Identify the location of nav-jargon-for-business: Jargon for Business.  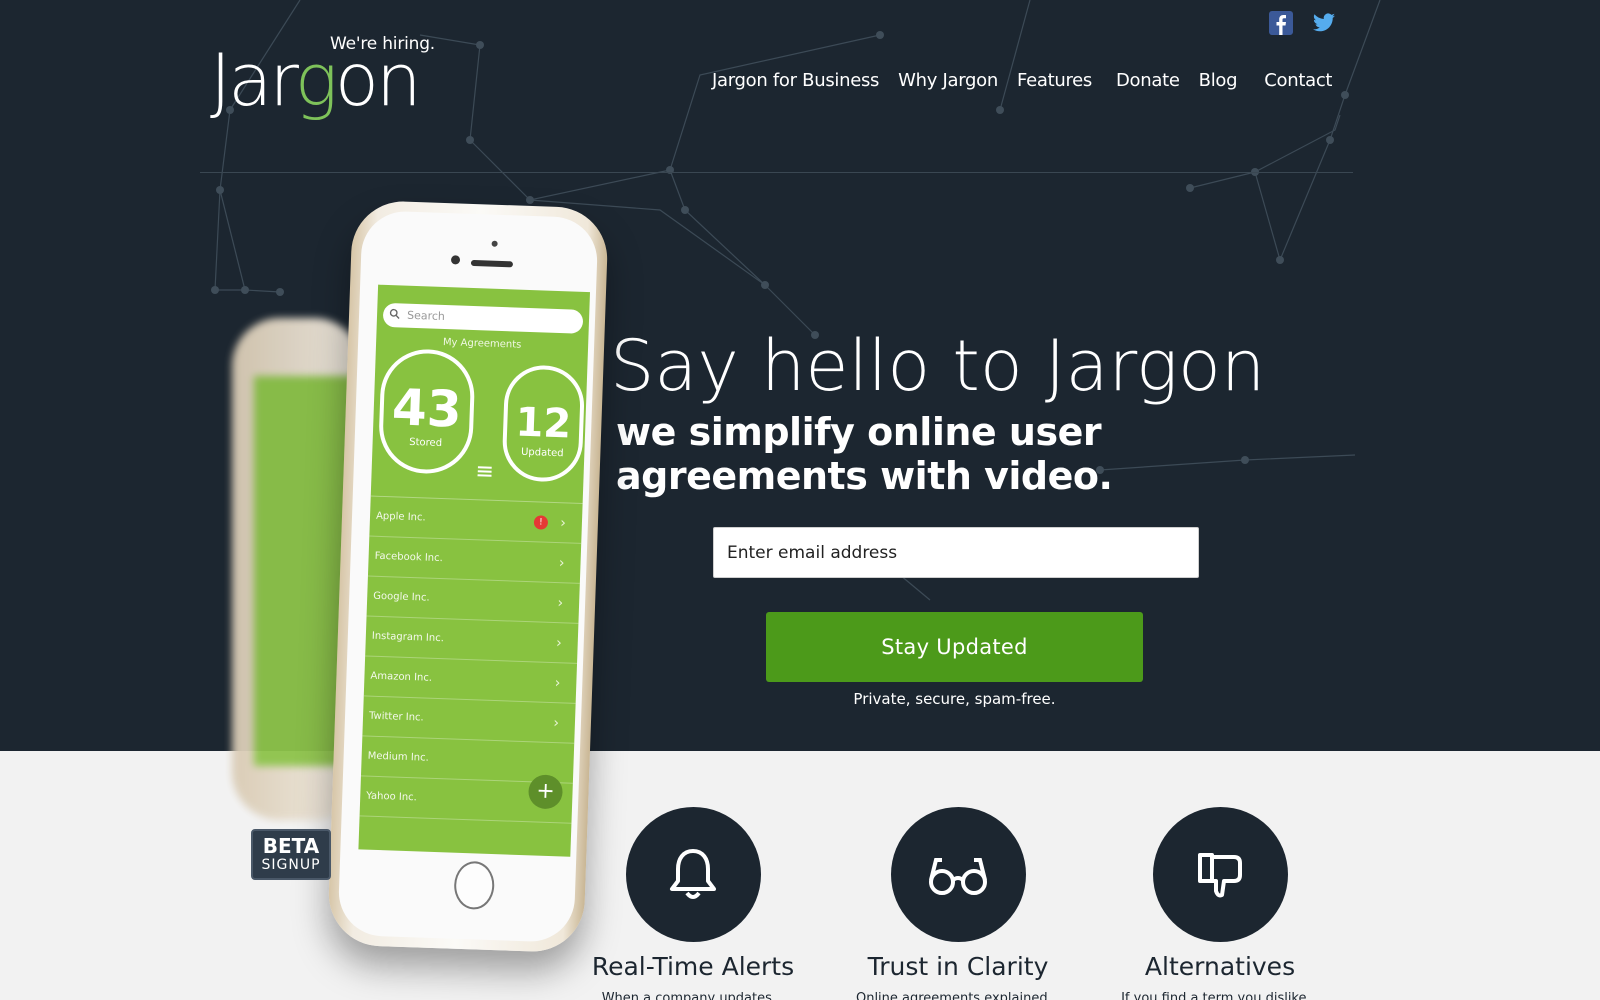
(795, 80).